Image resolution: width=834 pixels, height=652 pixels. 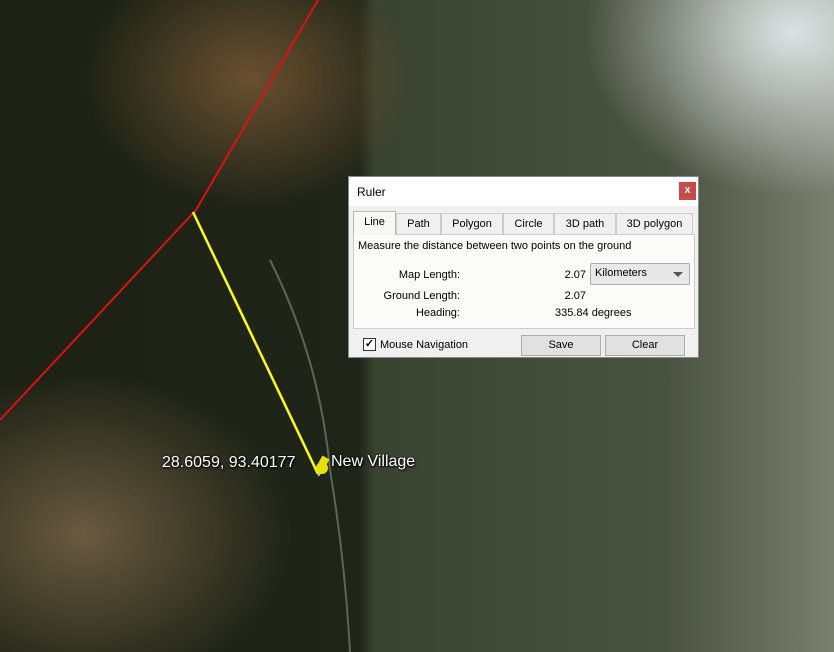 I want to click on tab-line: Line, so click(x=374, y=223).